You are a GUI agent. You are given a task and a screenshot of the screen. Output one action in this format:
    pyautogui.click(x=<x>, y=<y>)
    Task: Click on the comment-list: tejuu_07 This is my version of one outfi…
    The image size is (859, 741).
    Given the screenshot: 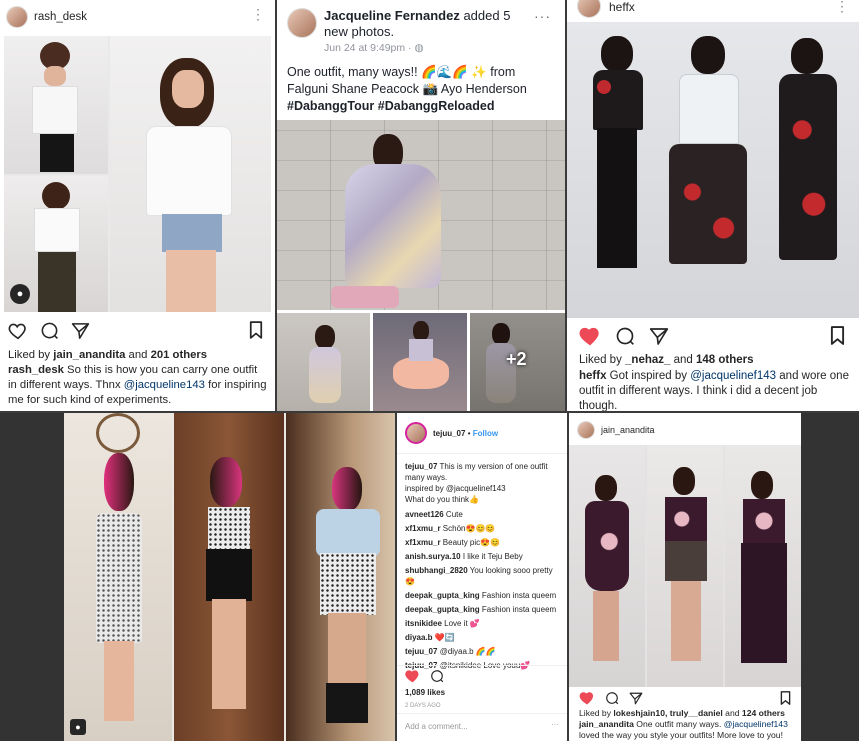 What is the action you would take?
    pyautogui.click(x=483, y=566)
    